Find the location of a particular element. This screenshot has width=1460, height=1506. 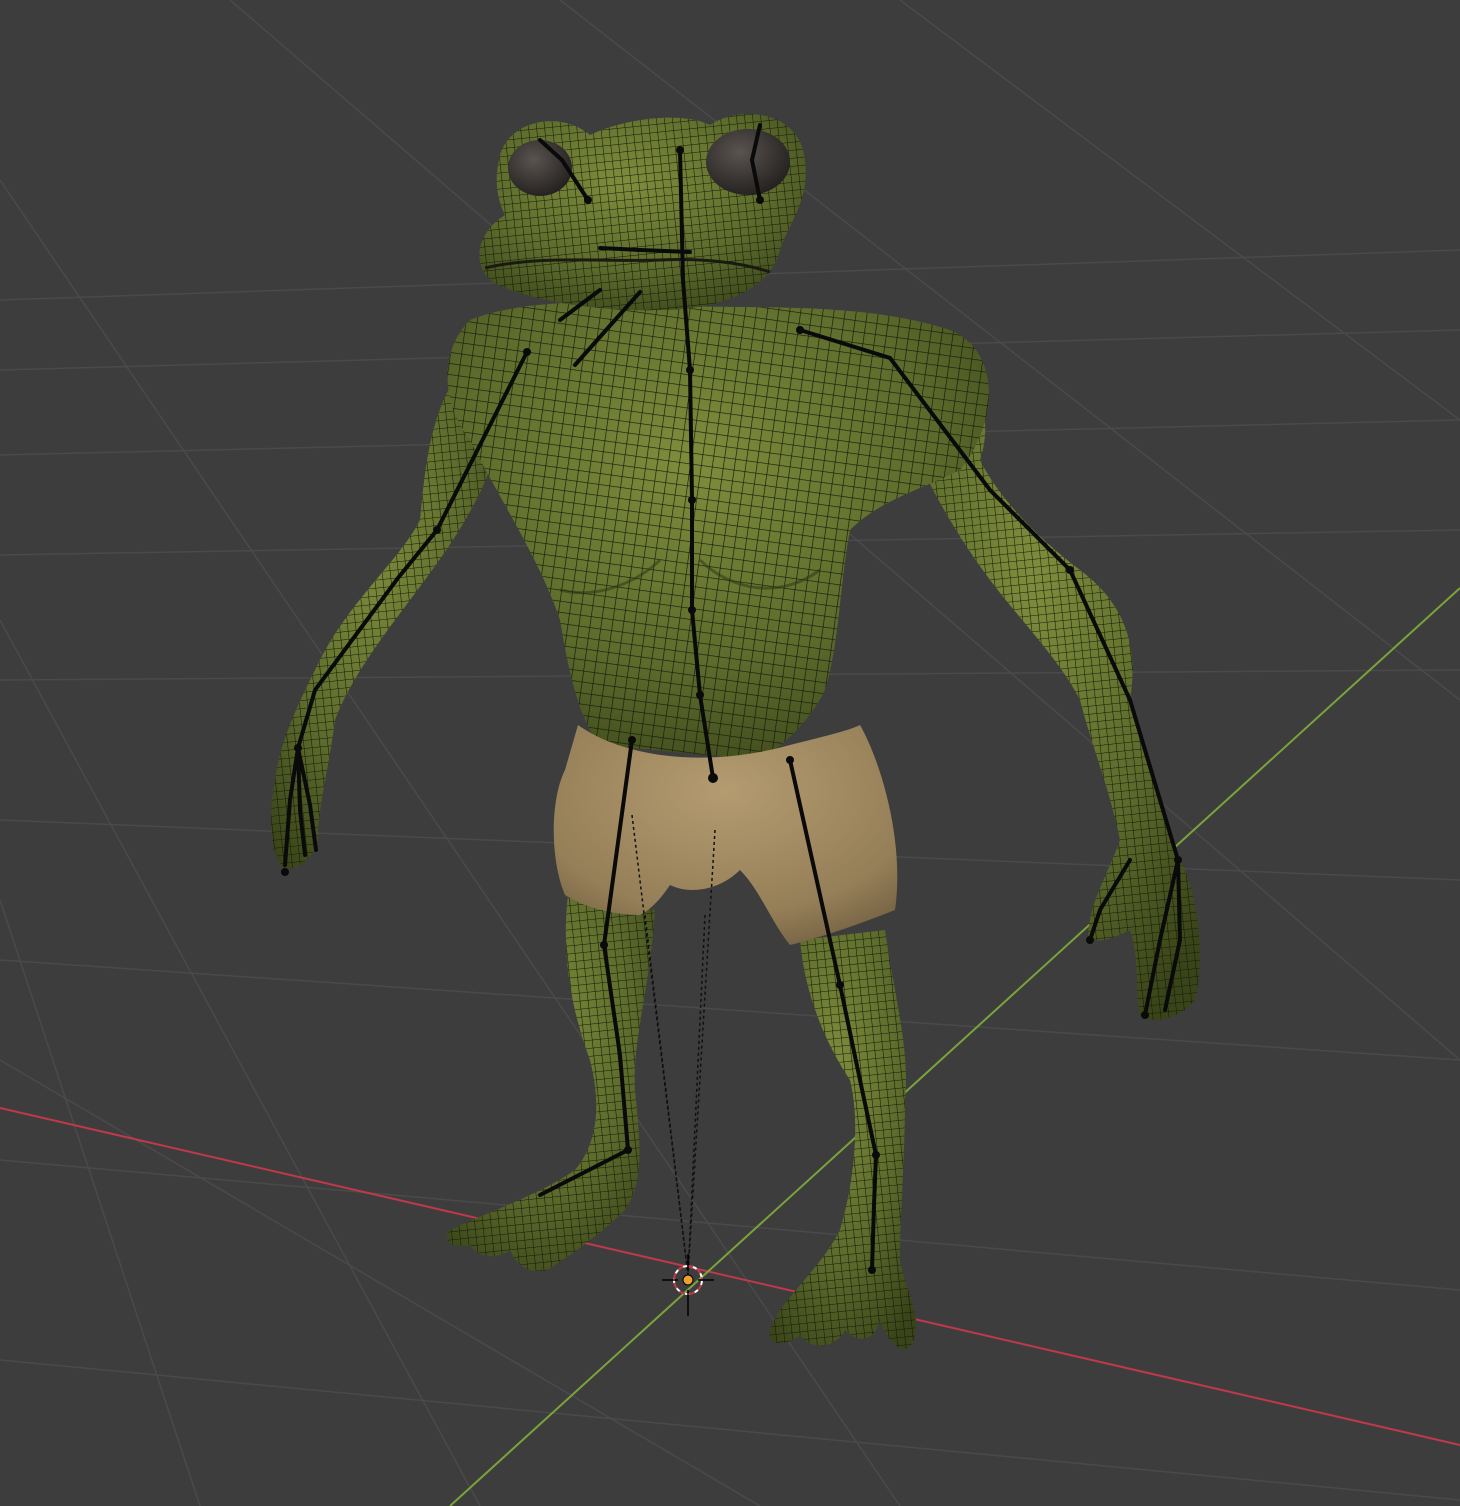

object-origin-dot is located at coordinates (688, 1280).